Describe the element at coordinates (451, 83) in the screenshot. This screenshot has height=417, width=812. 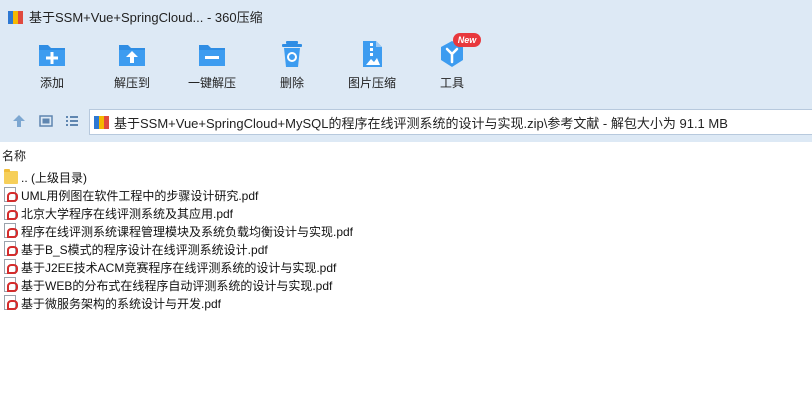
I see `tools-label: 工具` at that location.